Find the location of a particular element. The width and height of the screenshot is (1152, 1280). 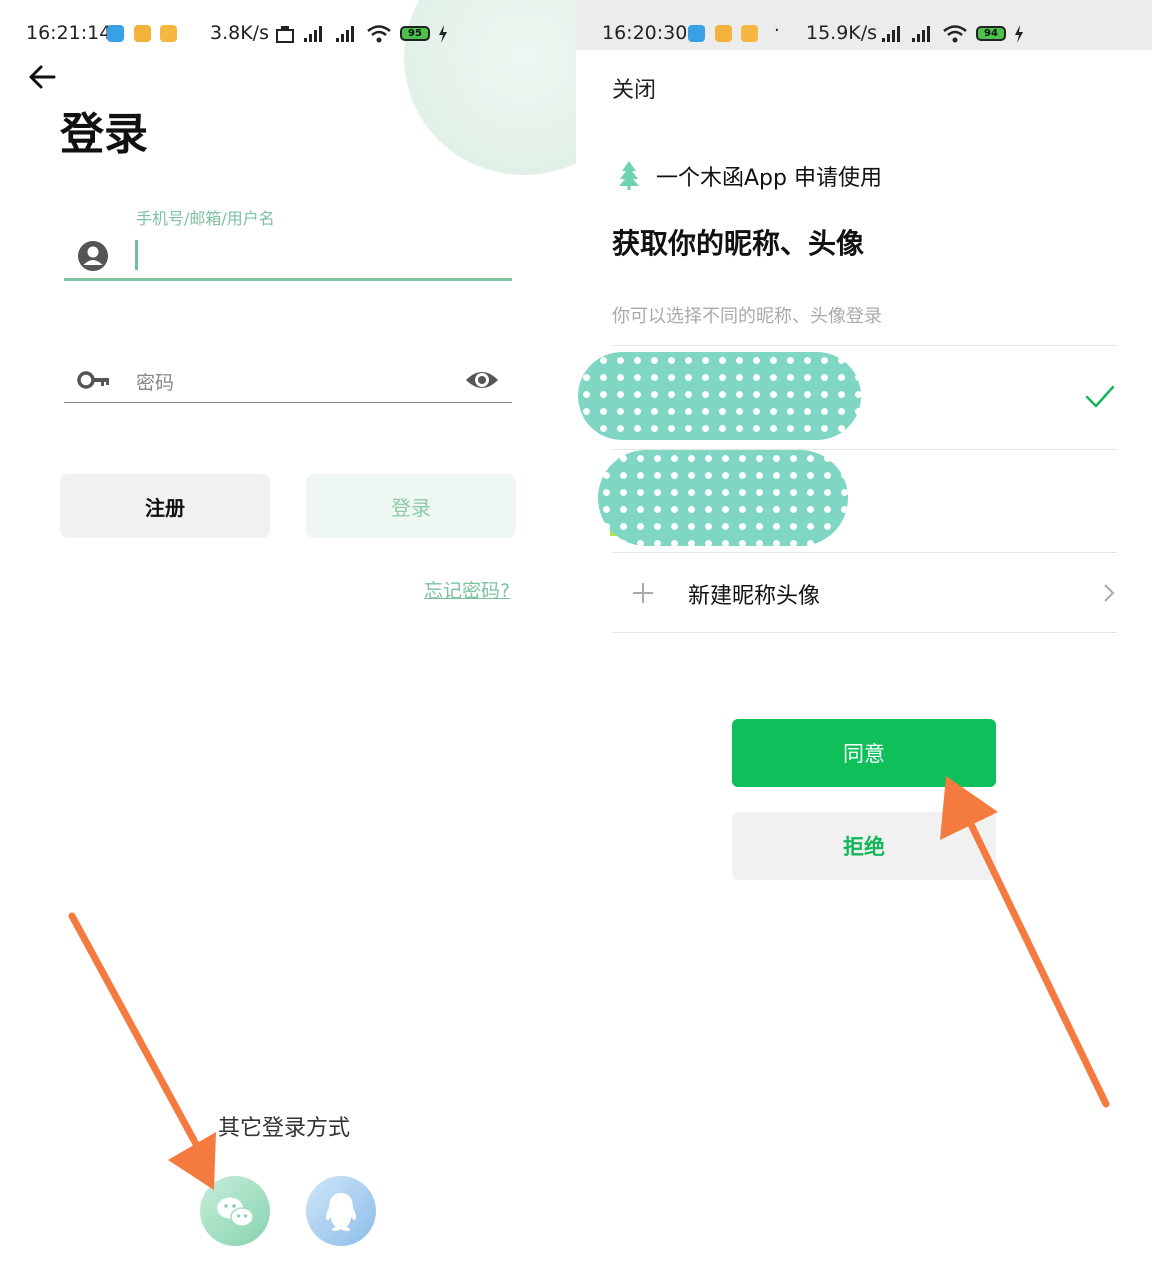

agree-button: 同意 is located at coordinates (864, 753).